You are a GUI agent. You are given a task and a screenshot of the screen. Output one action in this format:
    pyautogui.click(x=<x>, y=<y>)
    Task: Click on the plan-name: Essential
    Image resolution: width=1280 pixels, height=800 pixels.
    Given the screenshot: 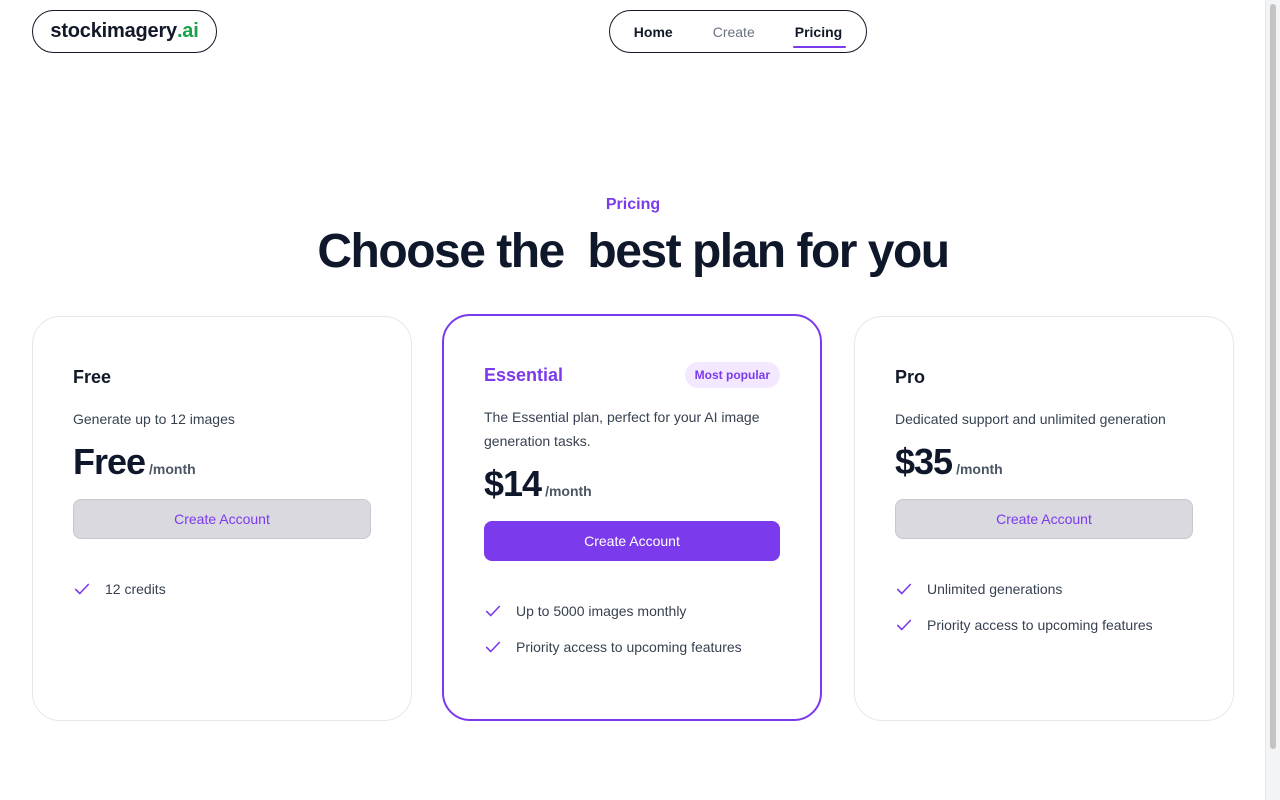 What is the action you would take?
    pyautogui.click(x=524, y=374)
    